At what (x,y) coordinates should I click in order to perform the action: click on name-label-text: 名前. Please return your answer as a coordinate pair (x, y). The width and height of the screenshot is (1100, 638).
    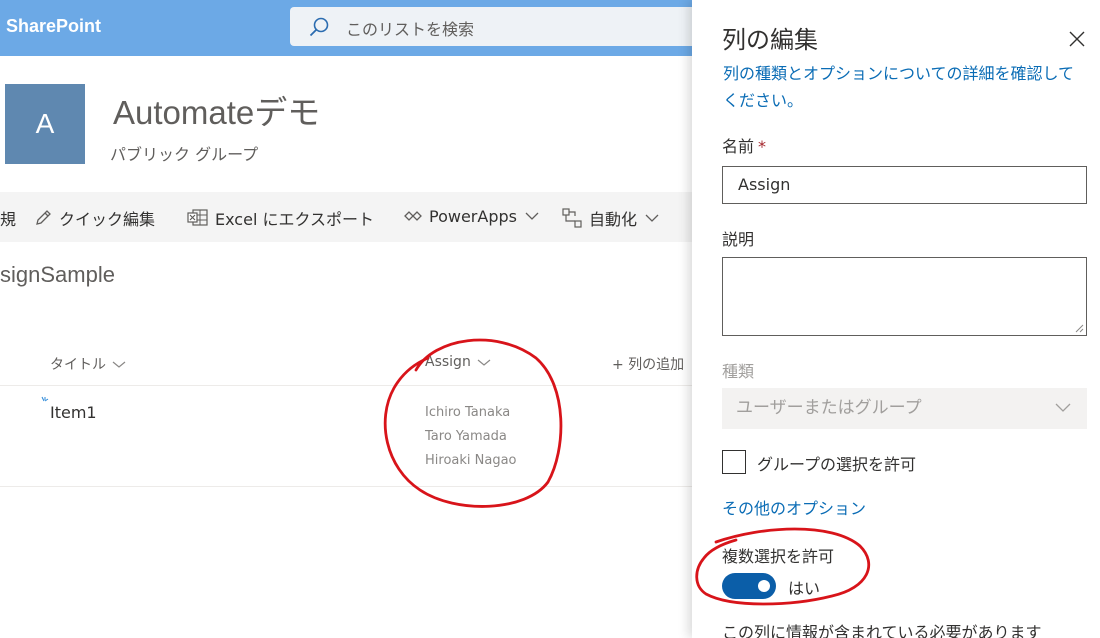
    Looking at the image, I should click on (738, 146).